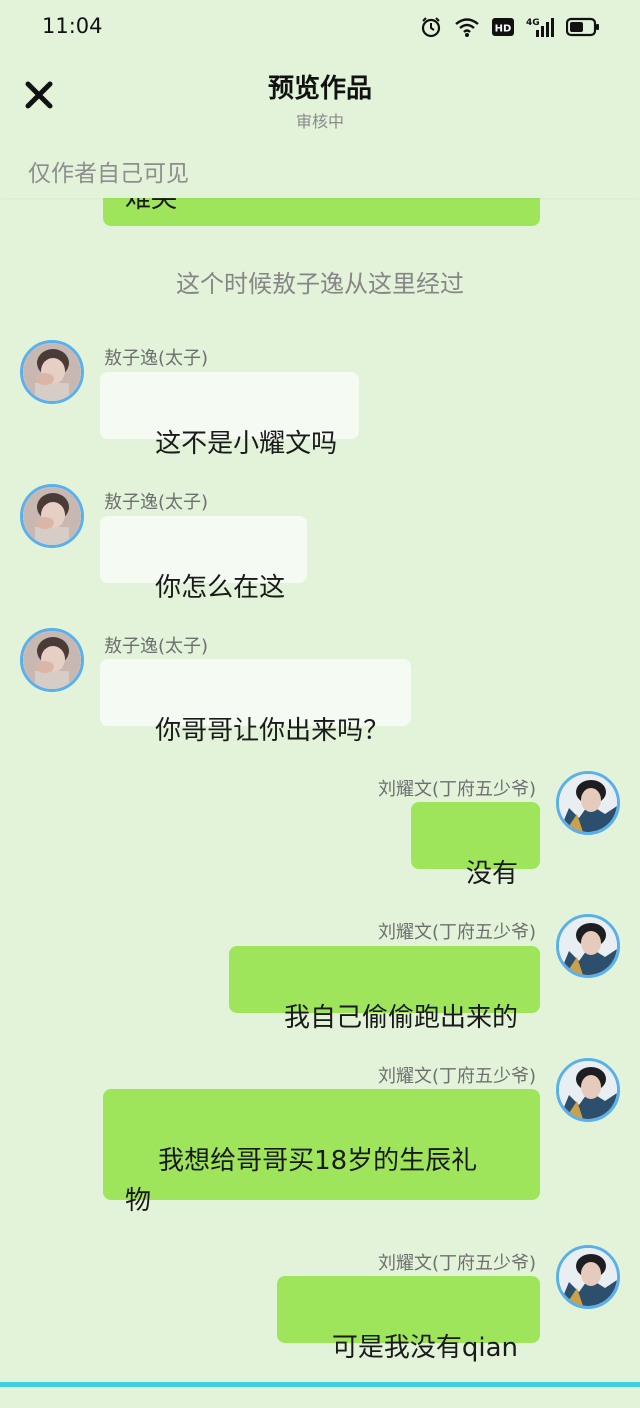 The height and width of the screenshot is (1408, 640). What do you see at coordinates (491, 874) in the screenshot?
I see `message-text: 没有` at bounding box center [491, 874].